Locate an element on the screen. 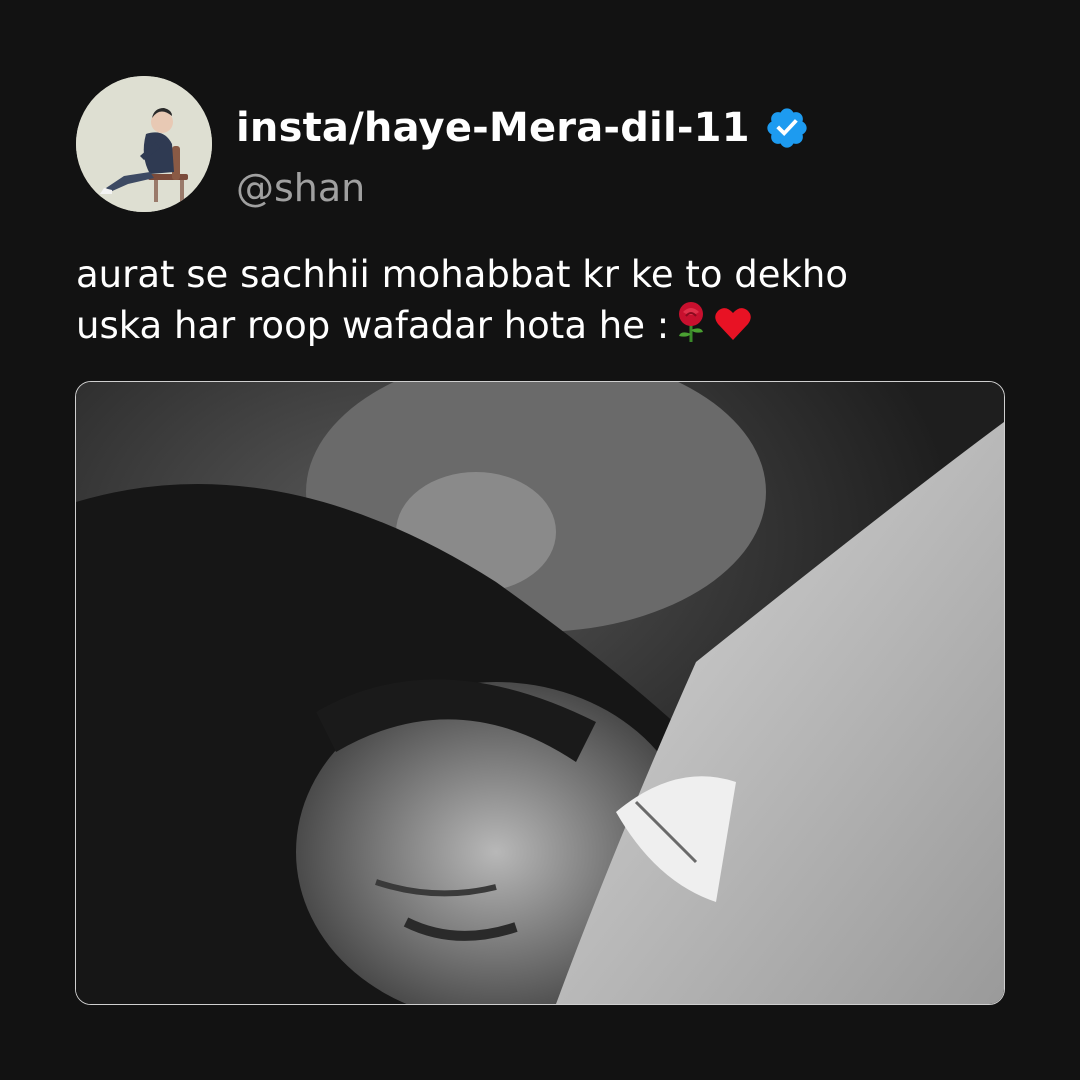 This screenshot has width=1080, height=1080. display-name: insta/haye-Mera-dil-11 is located at coordinates (493, 128).